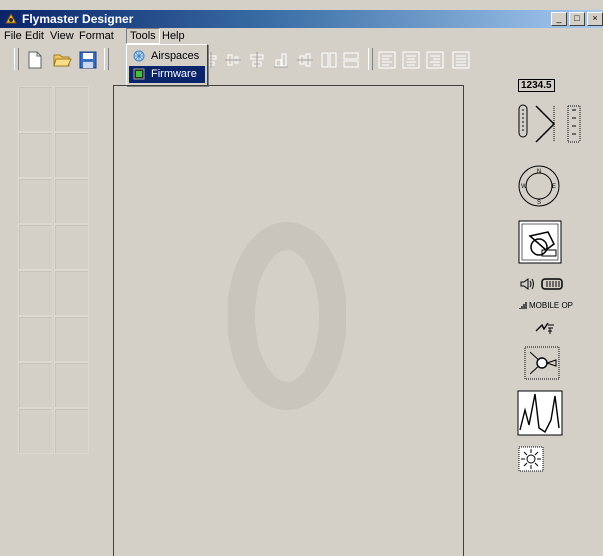  I want to click on align-middle-icon, so click(281, 60).